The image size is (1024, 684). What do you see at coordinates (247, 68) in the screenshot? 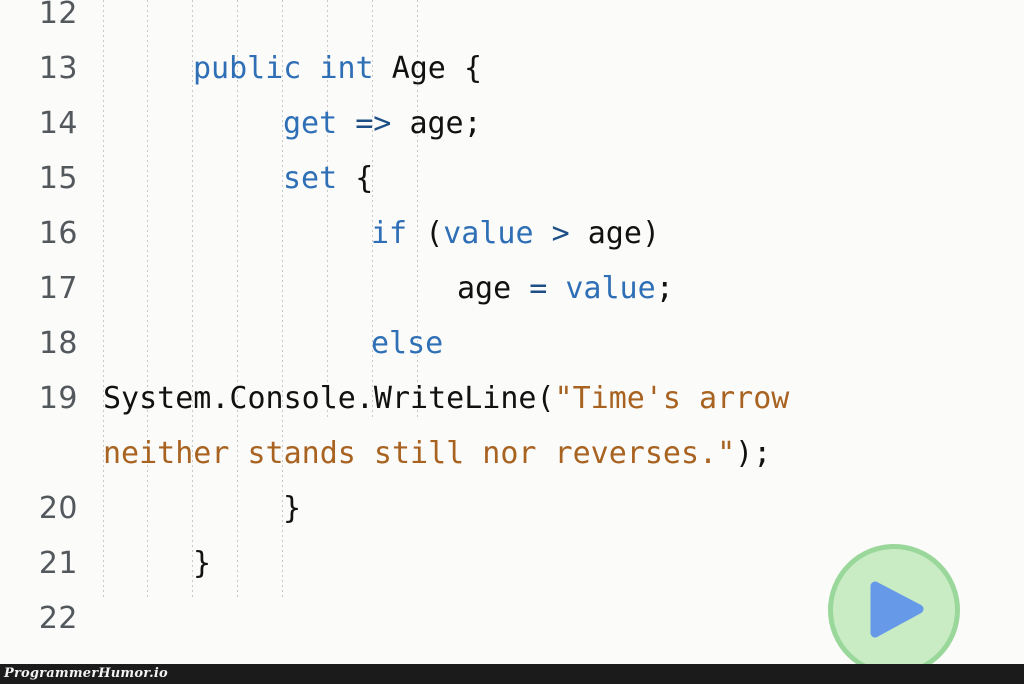
I see `token-keyword: public` at bounding box center [247, 68].